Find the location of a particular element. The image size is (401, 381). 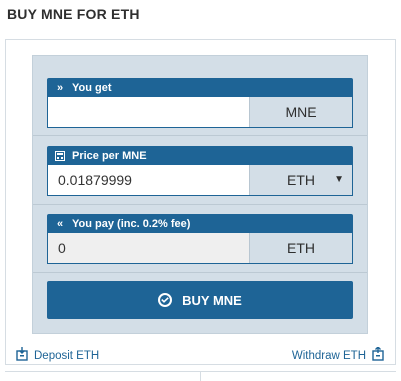

you-get-row: MNE is located at coordinates (200, 112).